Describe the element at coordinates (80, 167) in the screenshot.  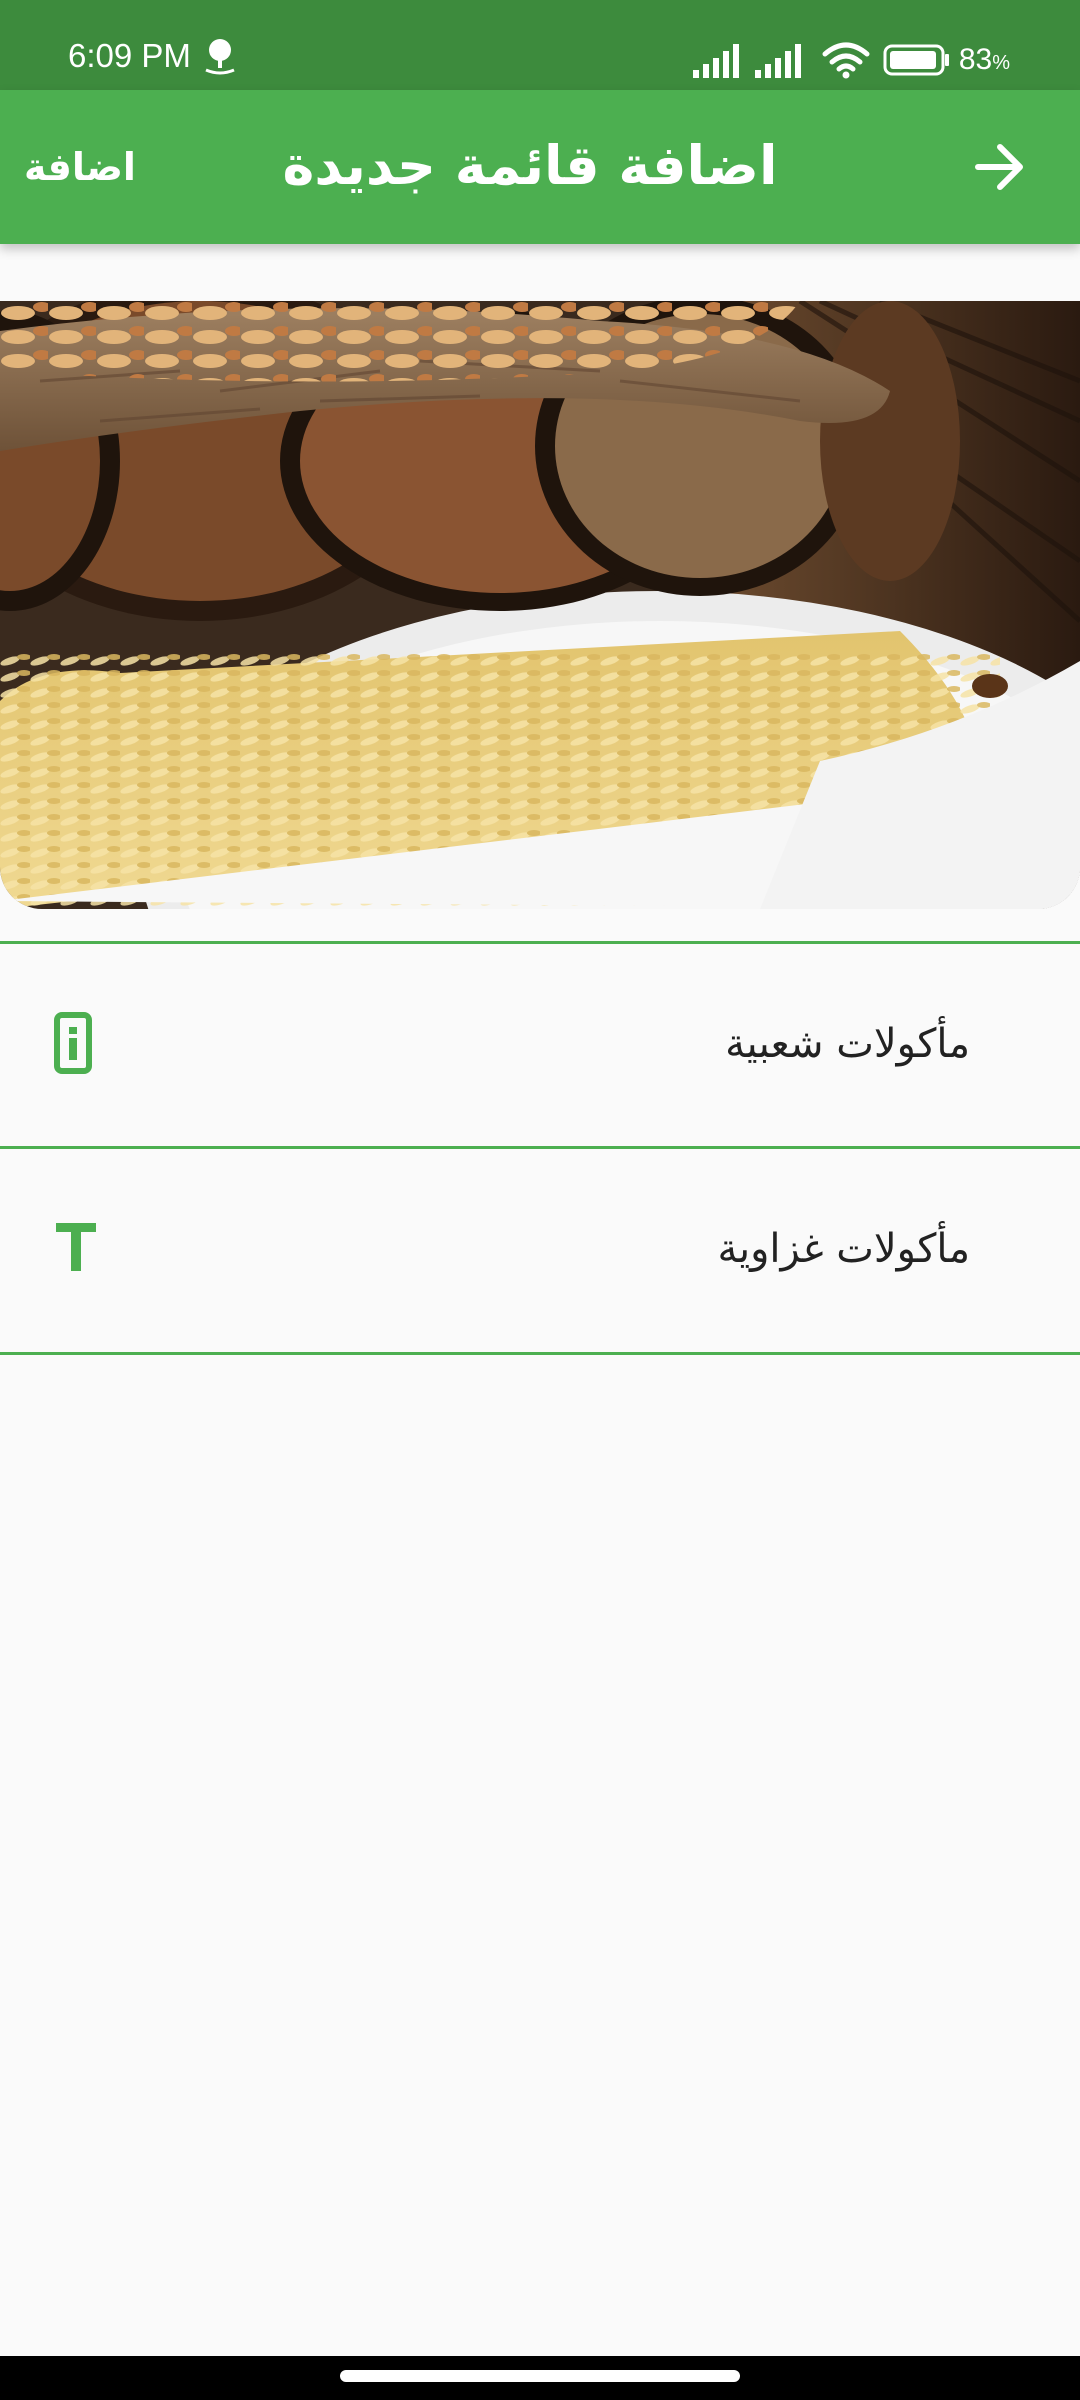
I see `add-button: اضافة` at that location.